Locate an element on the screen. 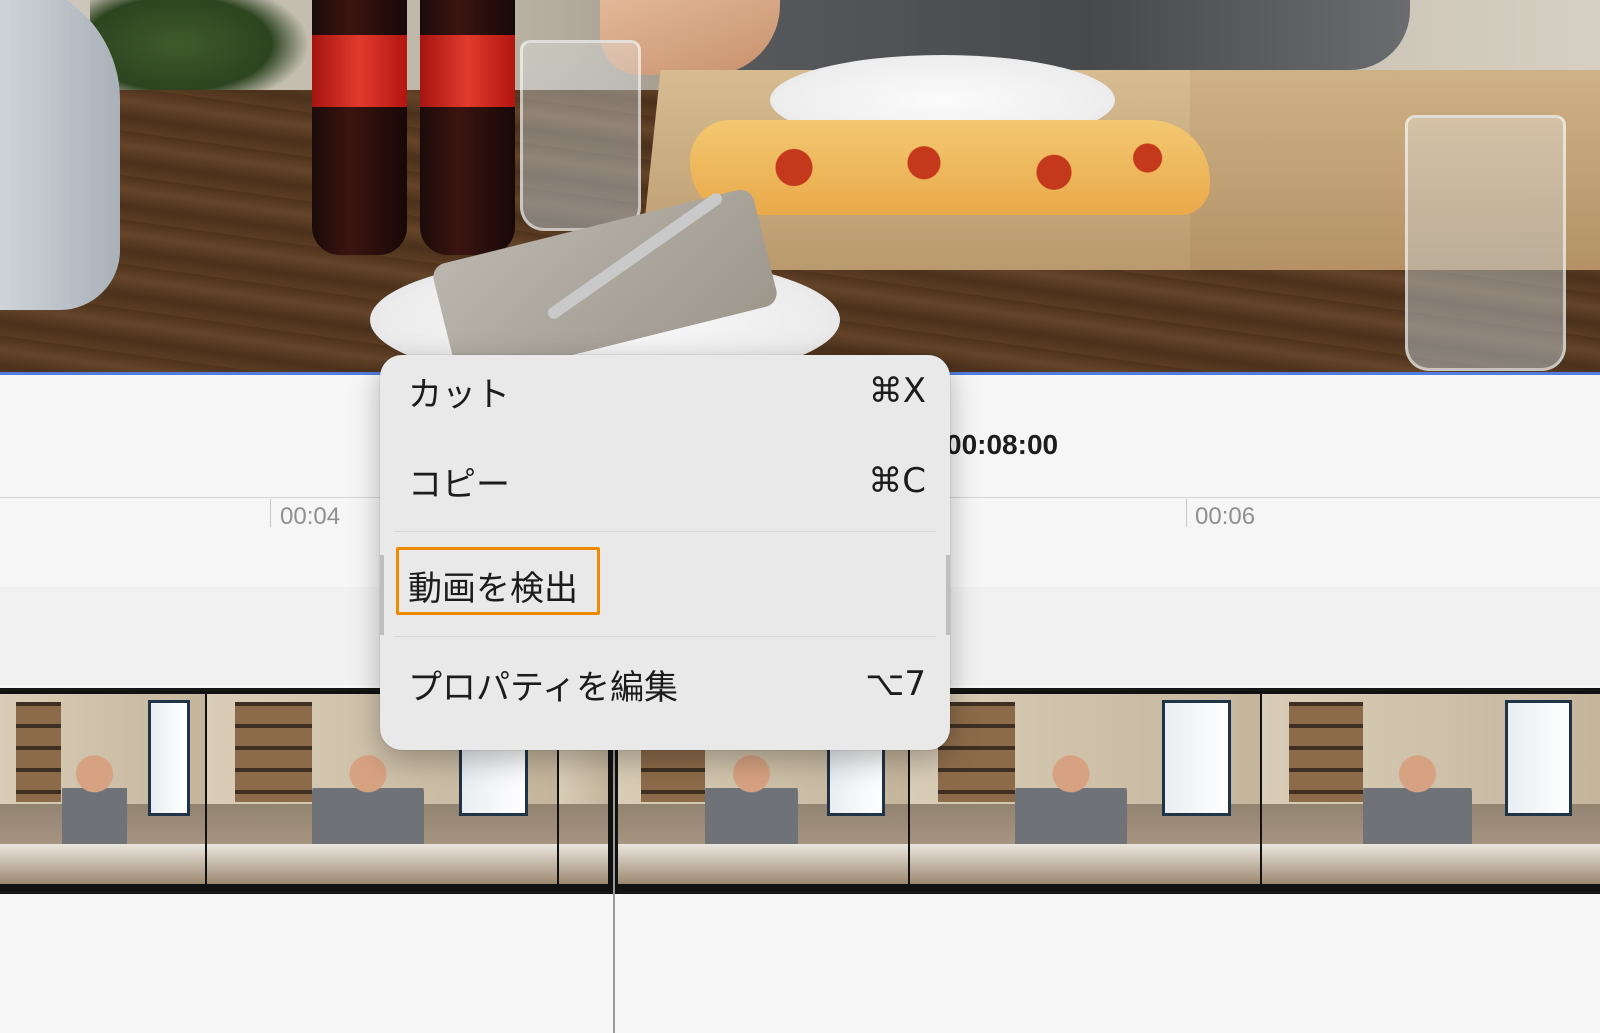  menu-item-label: コピー is located at coordinates (459, 484).